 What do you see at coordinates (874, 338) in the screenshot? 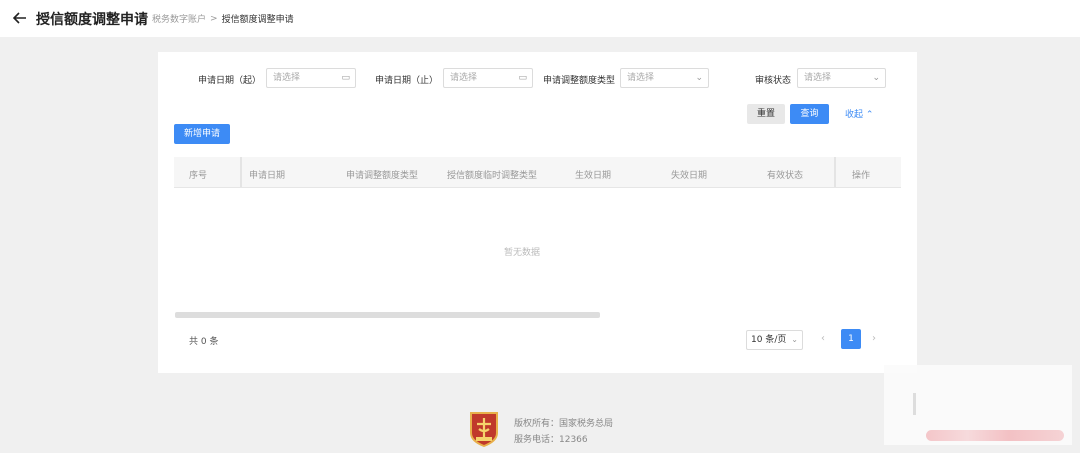
I see `chevron-right-icon: ›` at bounding box center [874, 338].